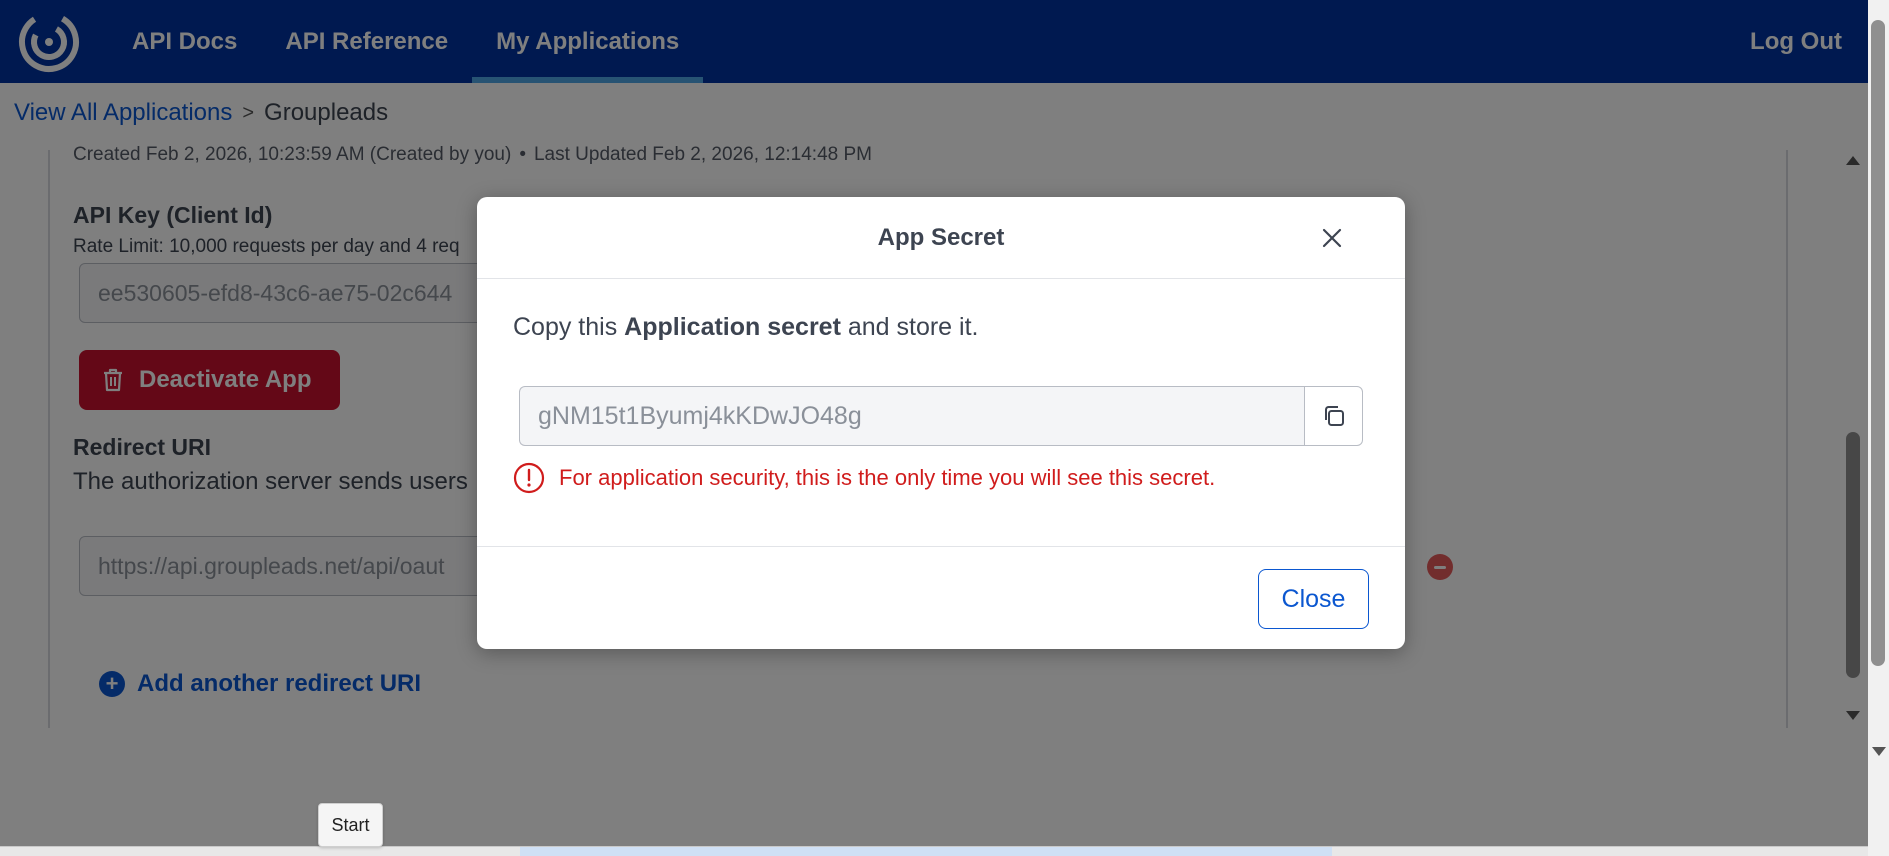  I want to click on page-scrollbar-thumb, so click(1878, 343).